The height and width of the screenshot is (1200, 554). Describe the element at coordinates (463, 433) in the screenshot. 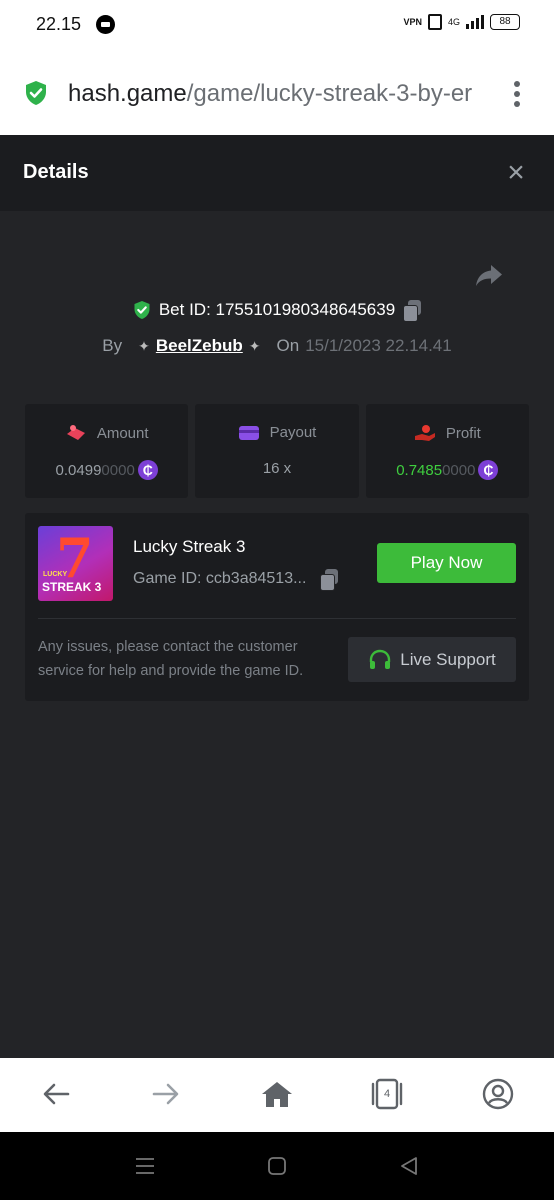

I see `profit-label: Profit` at that location.